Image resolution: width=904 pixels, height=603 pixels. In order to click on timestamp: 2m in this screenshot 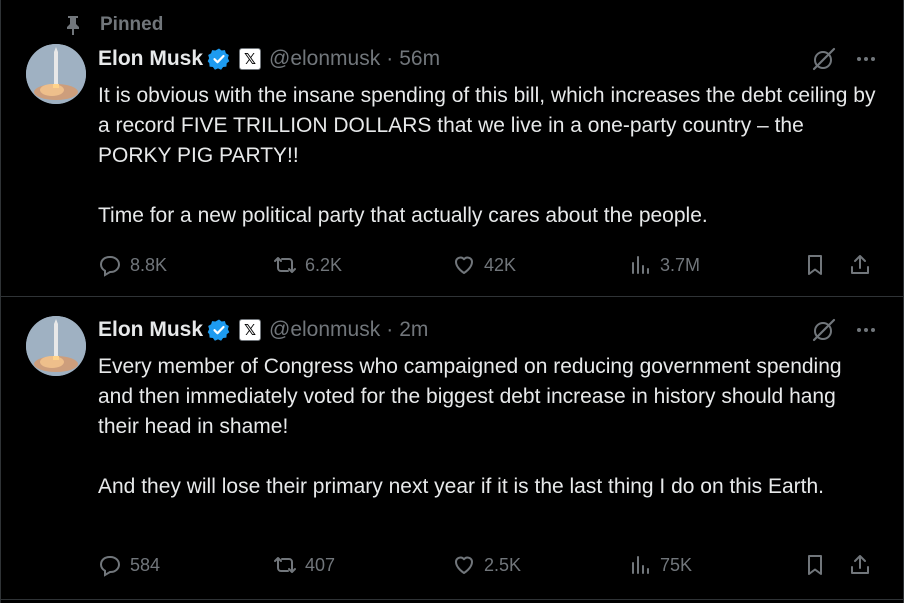, I will do `click(413, 330)`.